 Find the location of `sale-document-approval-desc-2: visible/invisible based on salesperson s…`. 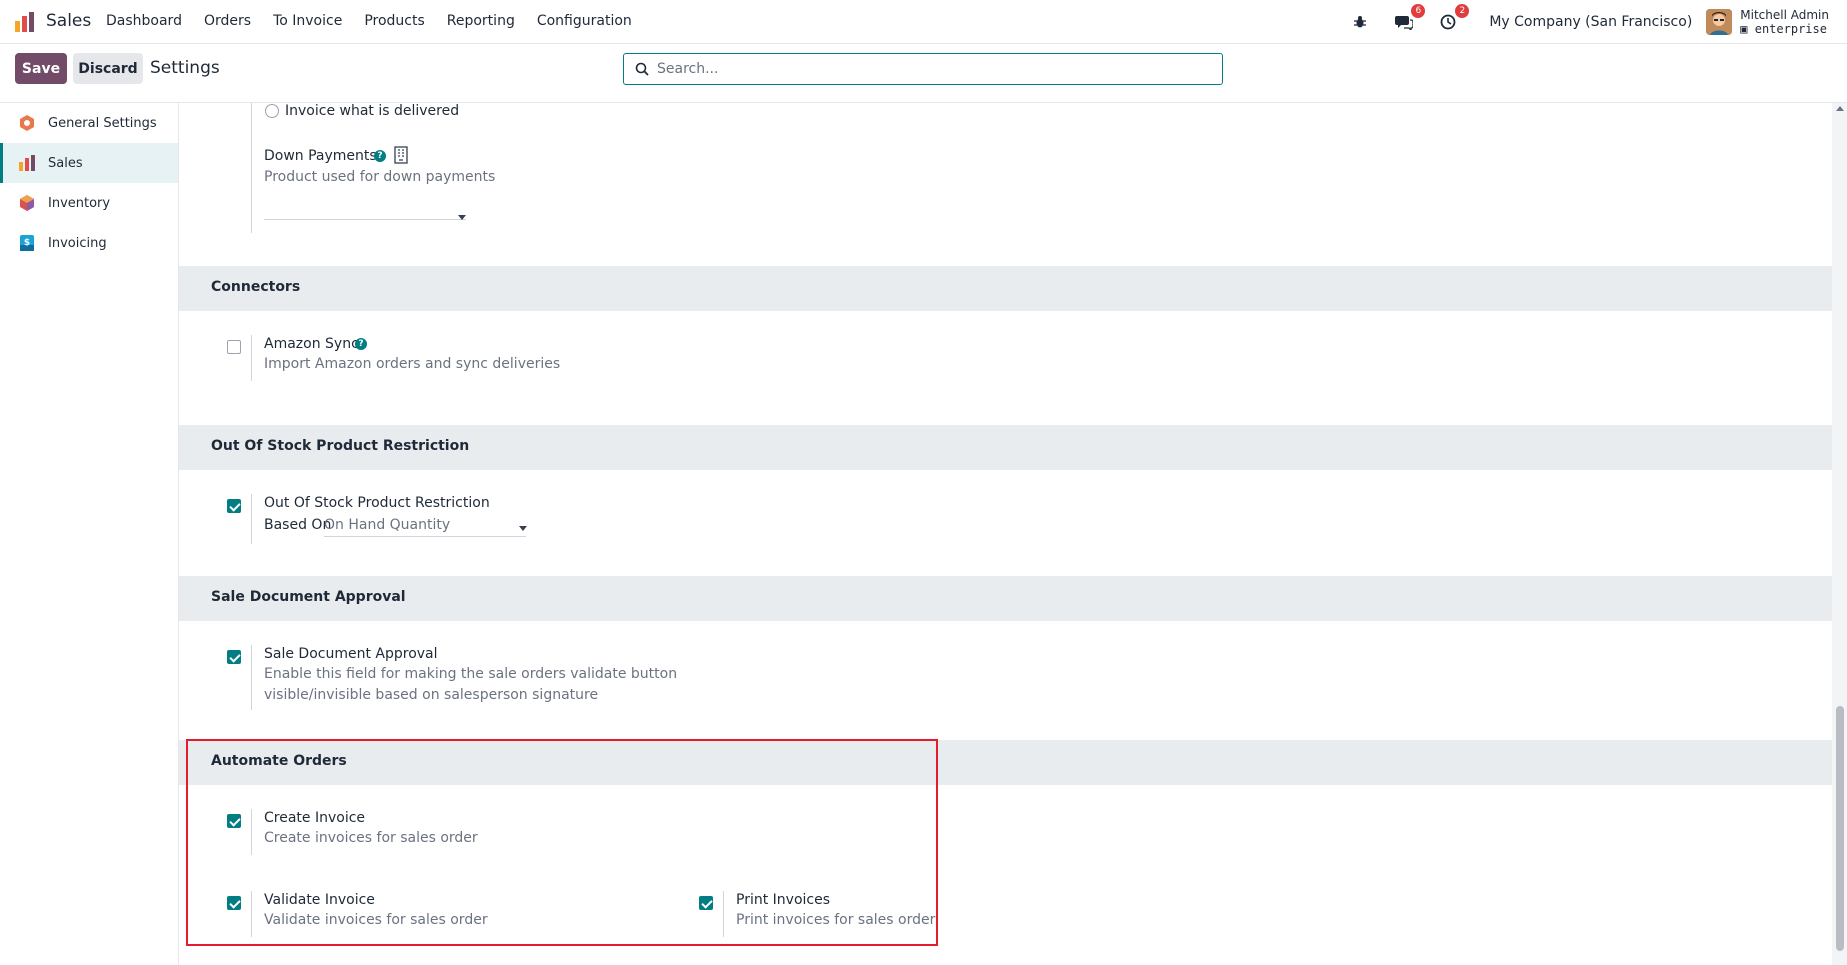

sale-document-approval-desc-2: visible/invisible based on salesperson s… is located at coordinates (431, 695).